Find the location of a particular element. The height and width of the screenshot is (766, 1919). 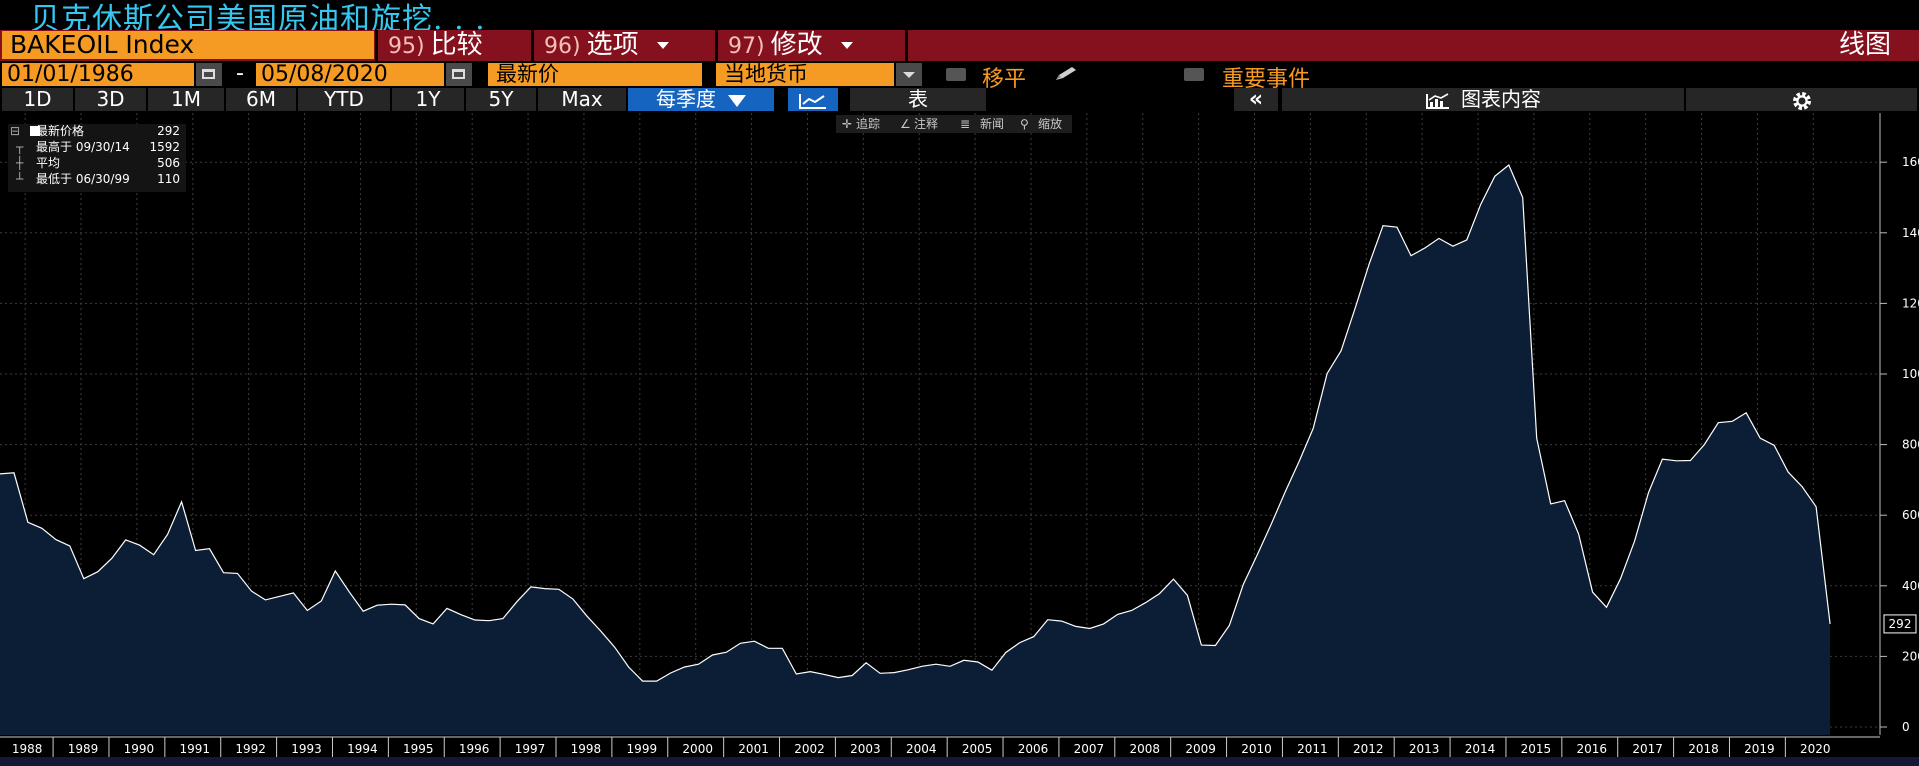

x-tick-label: 2007 is located at coordinates (1089, 749).